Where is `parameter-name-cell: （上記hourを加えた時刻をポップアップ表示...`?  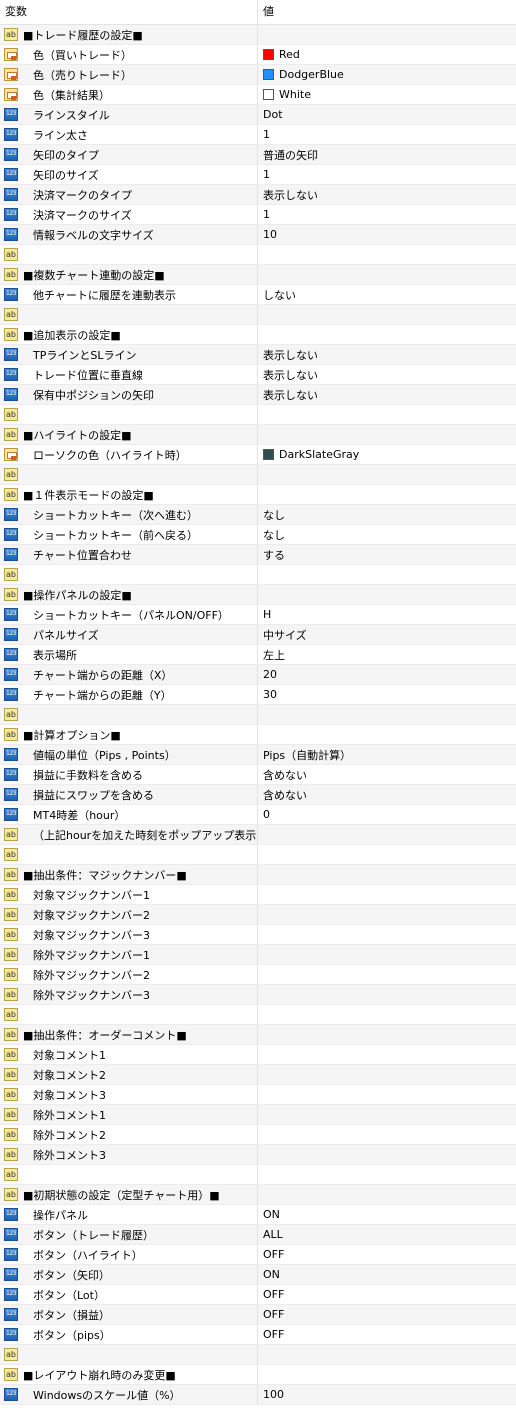
parameter-name-cell: （上記hourを加えた時刻をポップアップ表示... is located at coordinates (129, 834).